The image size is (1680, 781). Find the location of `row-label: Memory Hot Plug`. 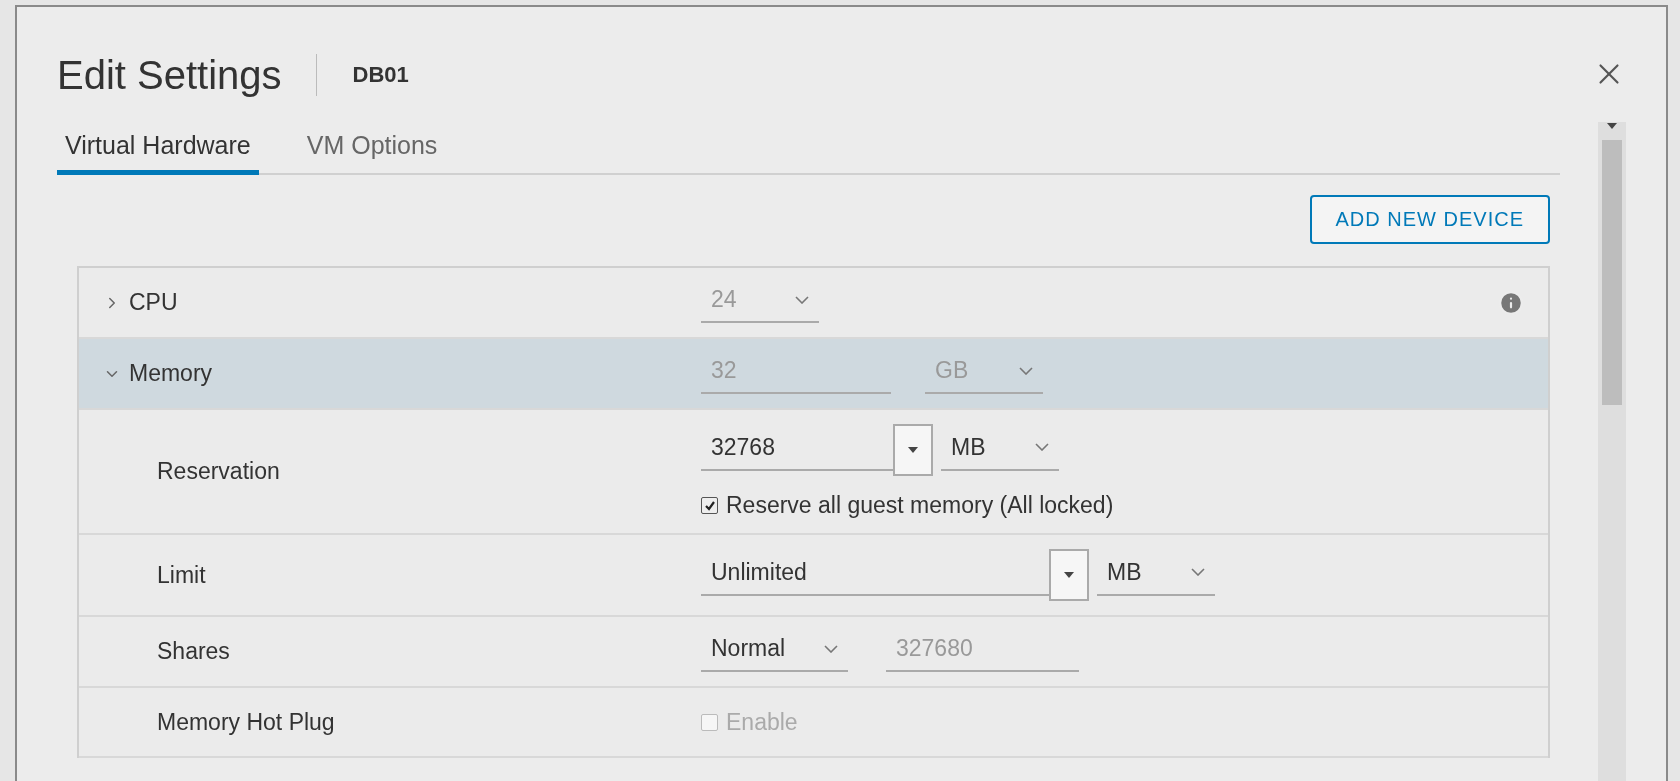

row-label: Memory Hot Plug is located at coordinates (246, 722).